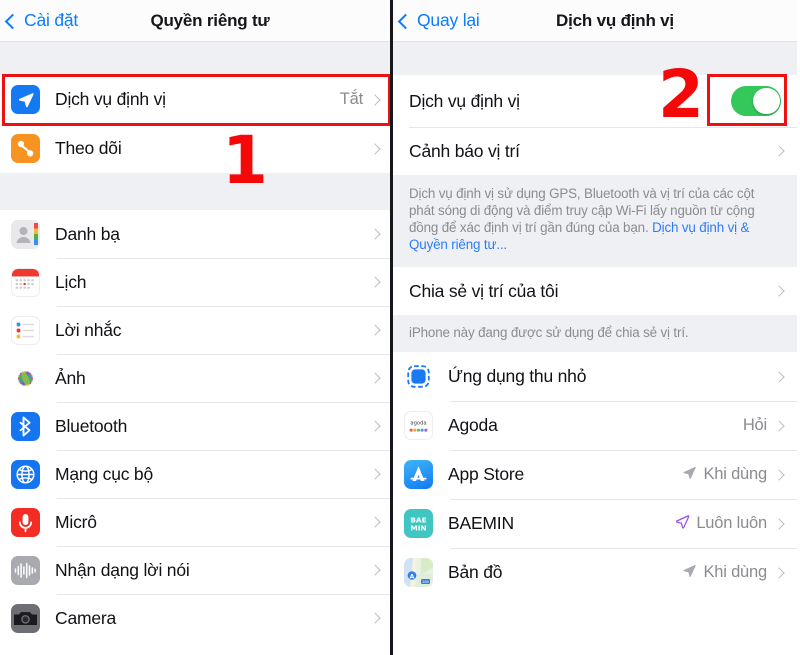 The image size is (800, 655). Describe the element at coordinates (245, 160) in the screenshot. I see `step-number-1: 1` at that location.